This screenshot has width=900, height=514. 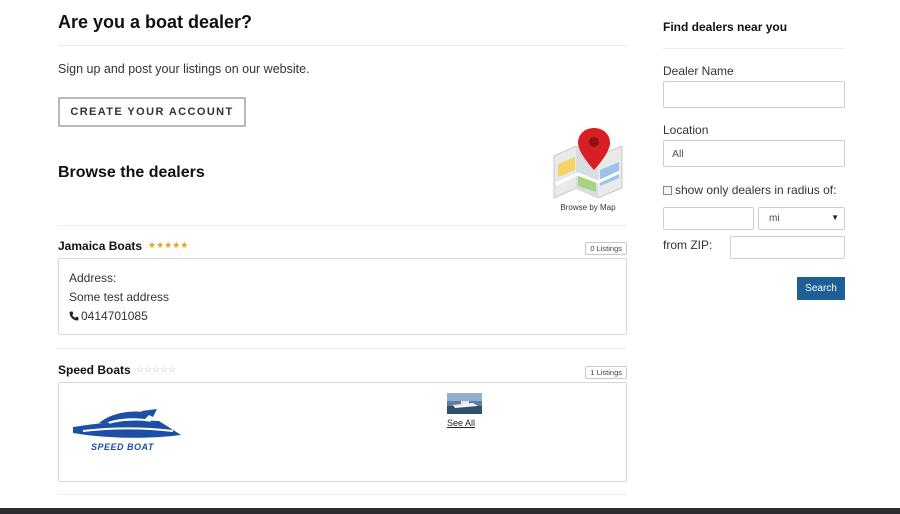 I want to click on dealer-name-jamaica-boats: Jamaica Boats, so click(x=100, y=246).